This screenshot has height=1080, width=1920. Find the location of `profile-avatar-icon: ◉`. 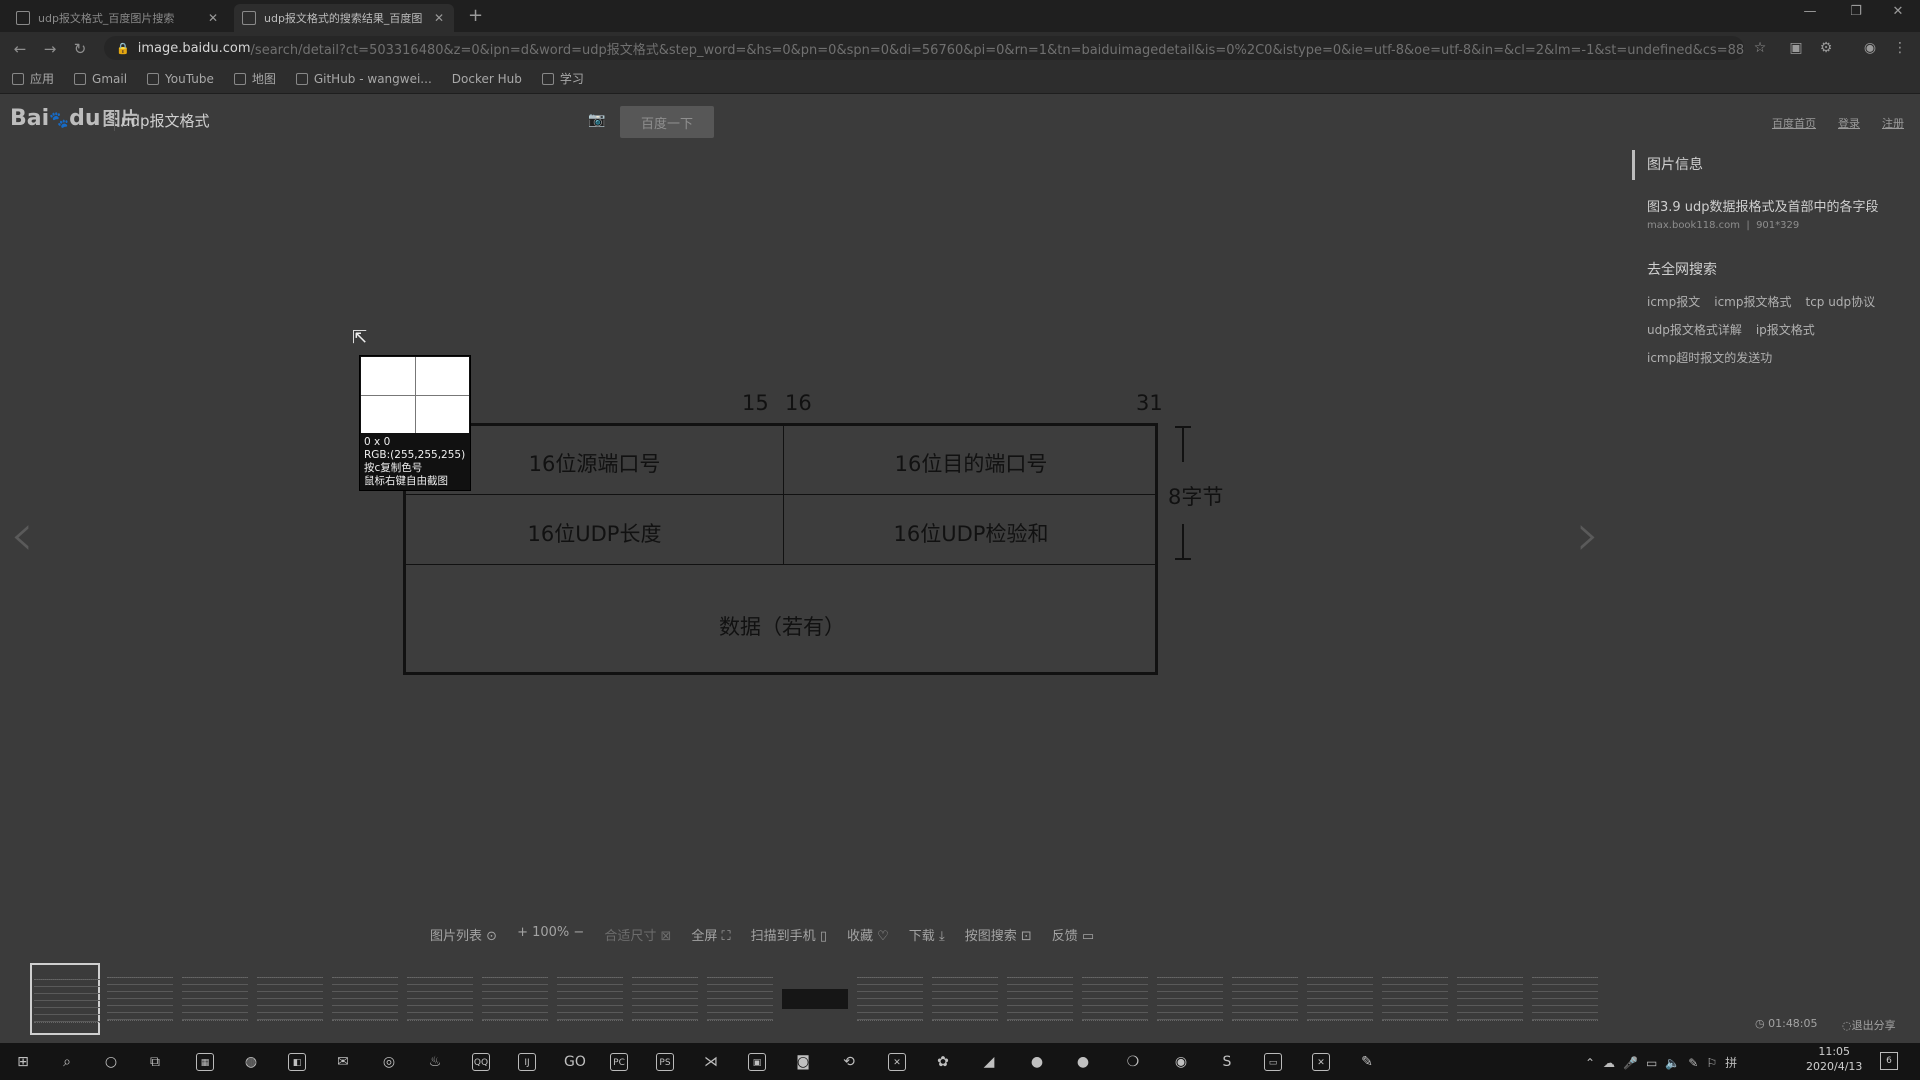

profile-avatar-icon: ◉ is located at coordinates (1870, 48).